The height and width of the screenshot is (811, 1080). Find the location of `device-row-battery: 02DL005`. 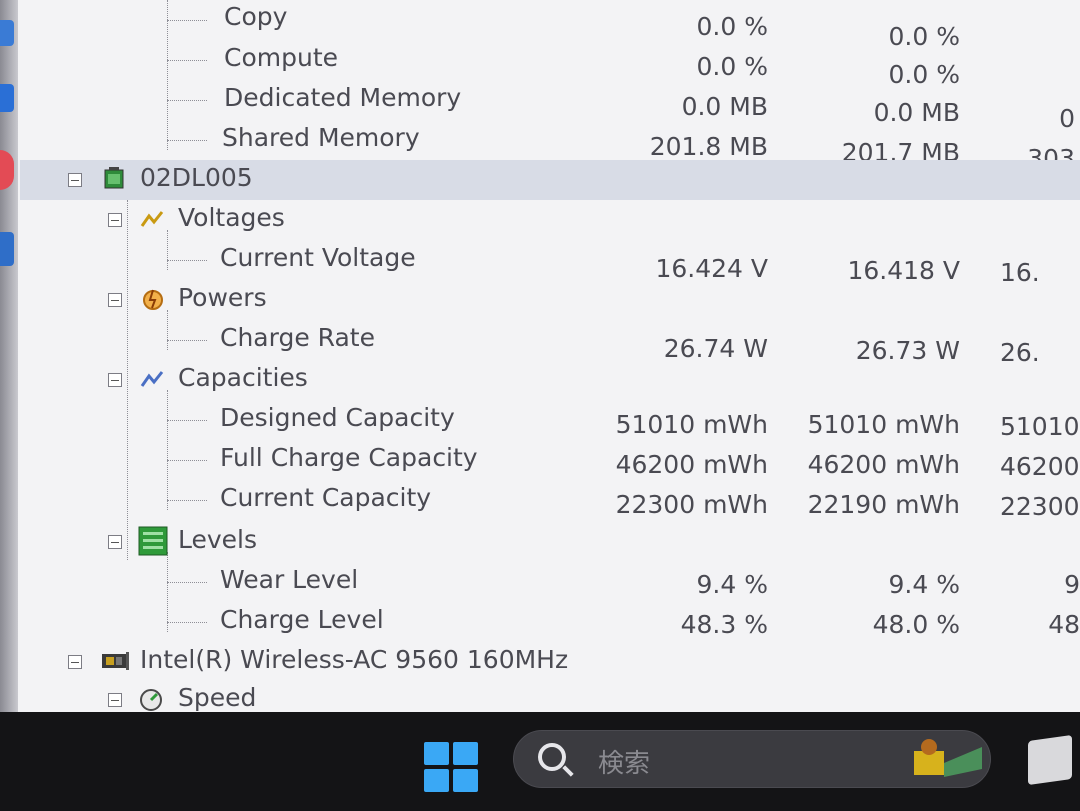

device-row-battery: 02DL005 is located at coordinates (550, 180).